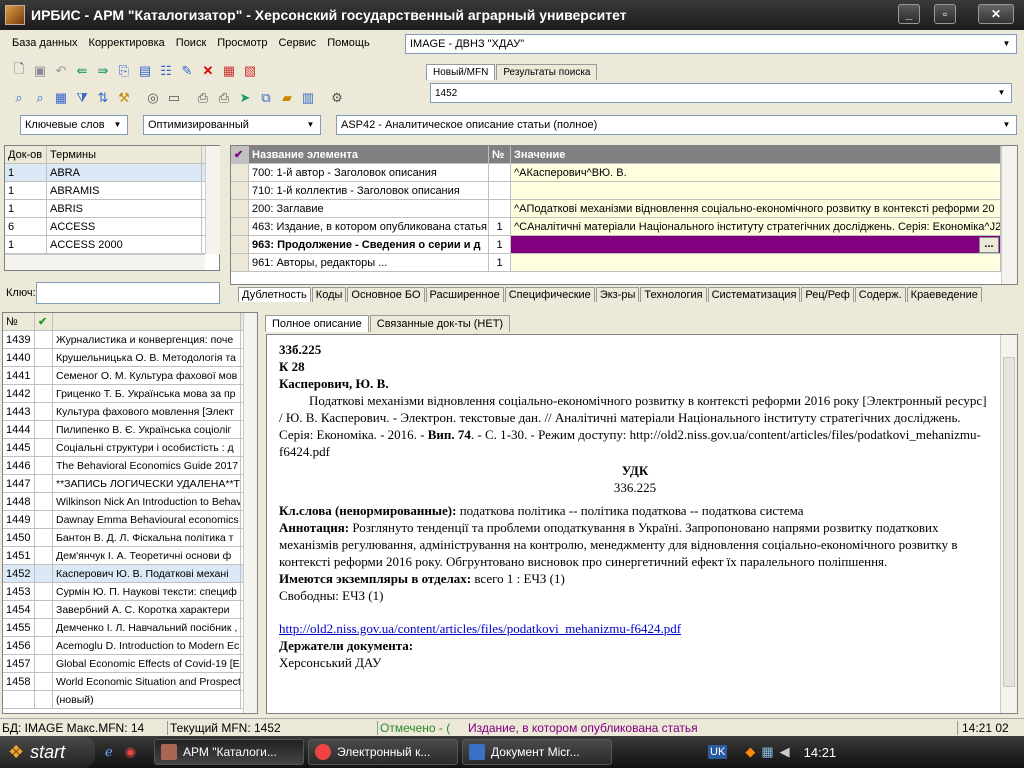 The width and height of the screenshot is (1024, 768). I want to click on header-terms: Термины, so click(124, 154).